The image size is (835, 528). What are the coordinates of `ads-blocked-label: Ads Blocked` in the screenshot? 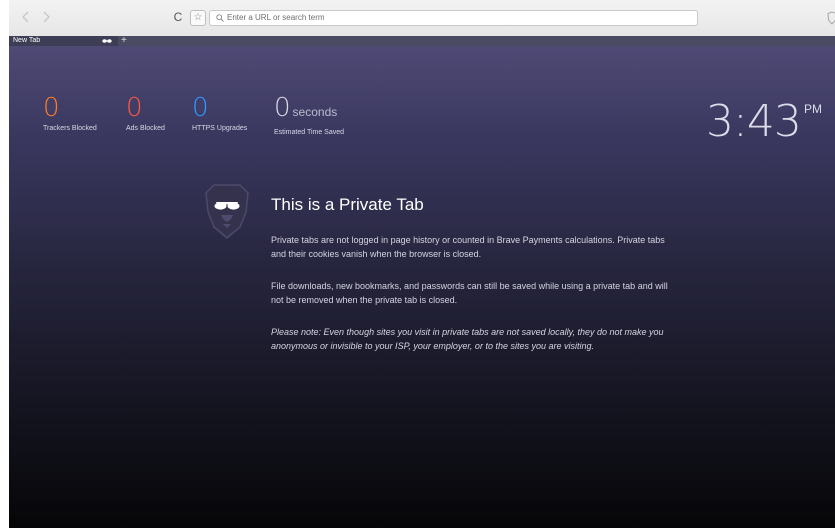 It's located at (145, 128).